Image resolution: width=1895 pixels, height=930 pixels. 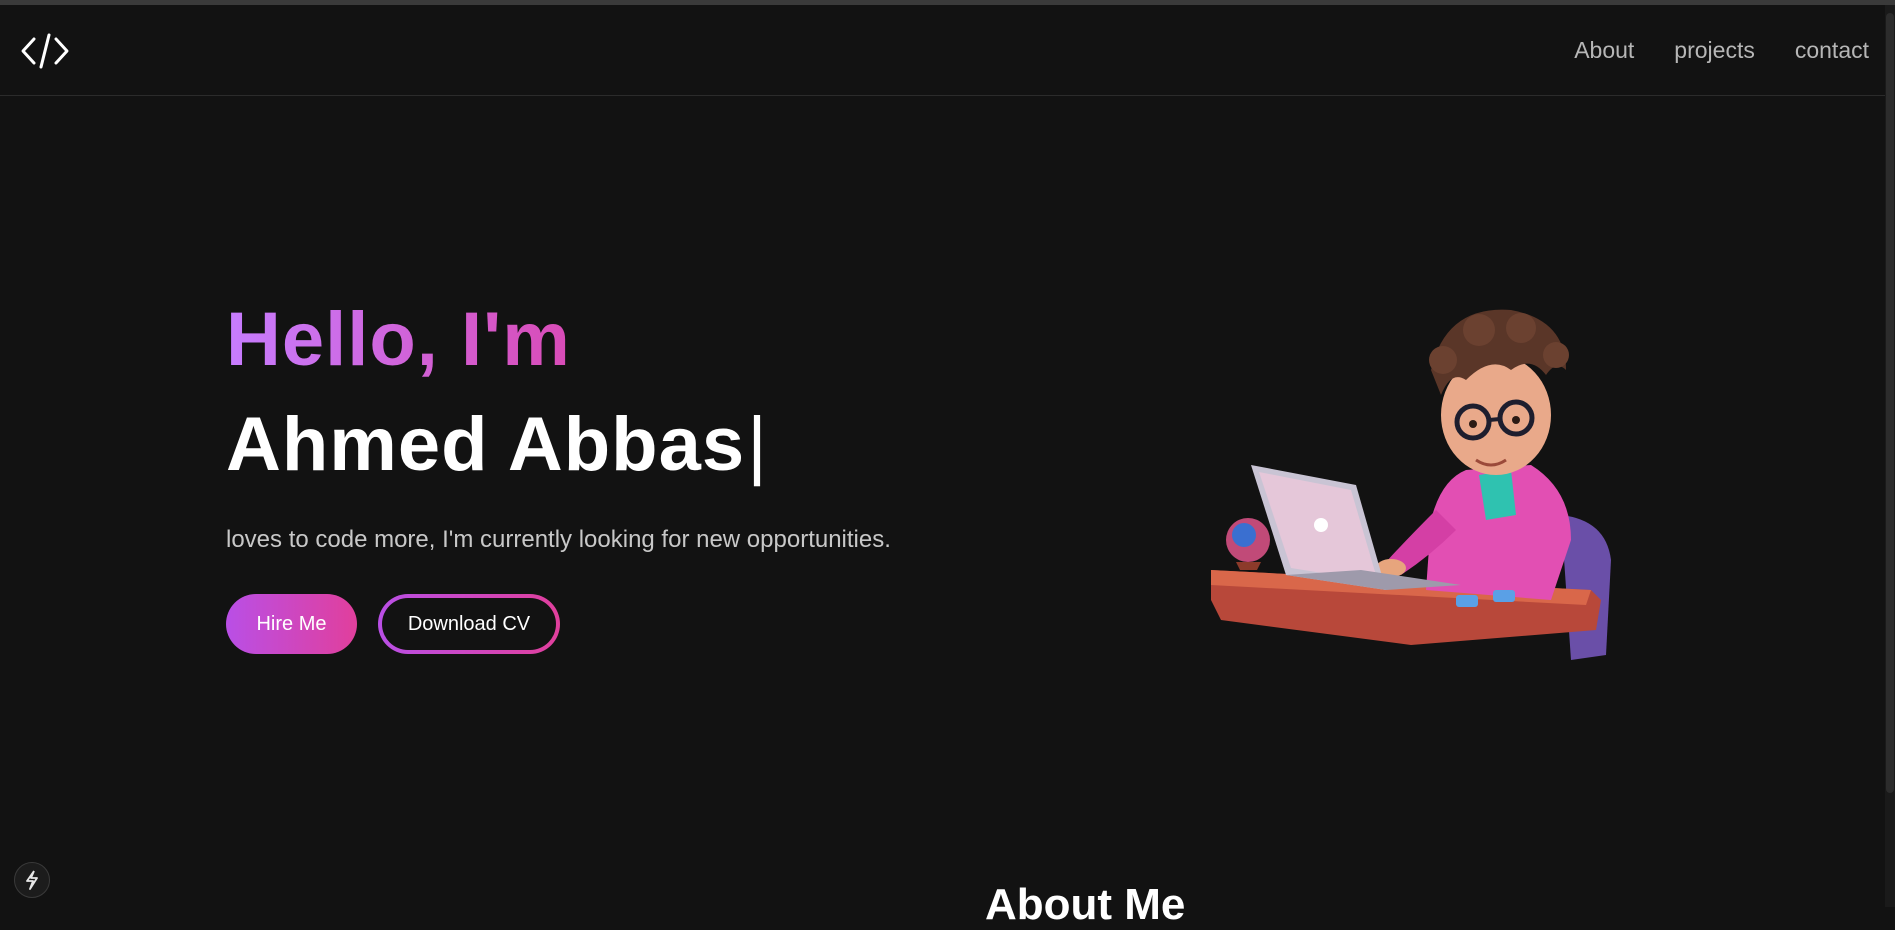 I want to click on hero-name-line: Ahmed Abbas |, so click(x=626, y=445).